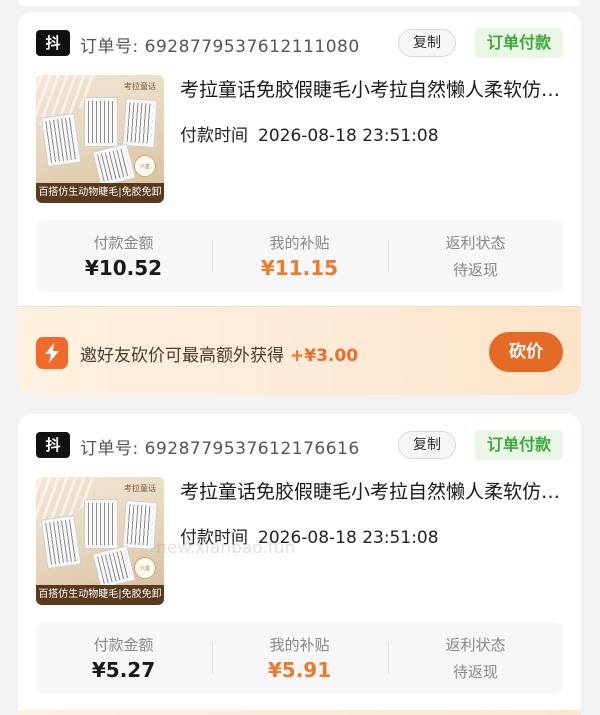  What do you see at coordinates (182, 356) in the screenshot?
I see `bargain-text: 邀好友砍价可最高额外获得` at bounding box center [182, 356].